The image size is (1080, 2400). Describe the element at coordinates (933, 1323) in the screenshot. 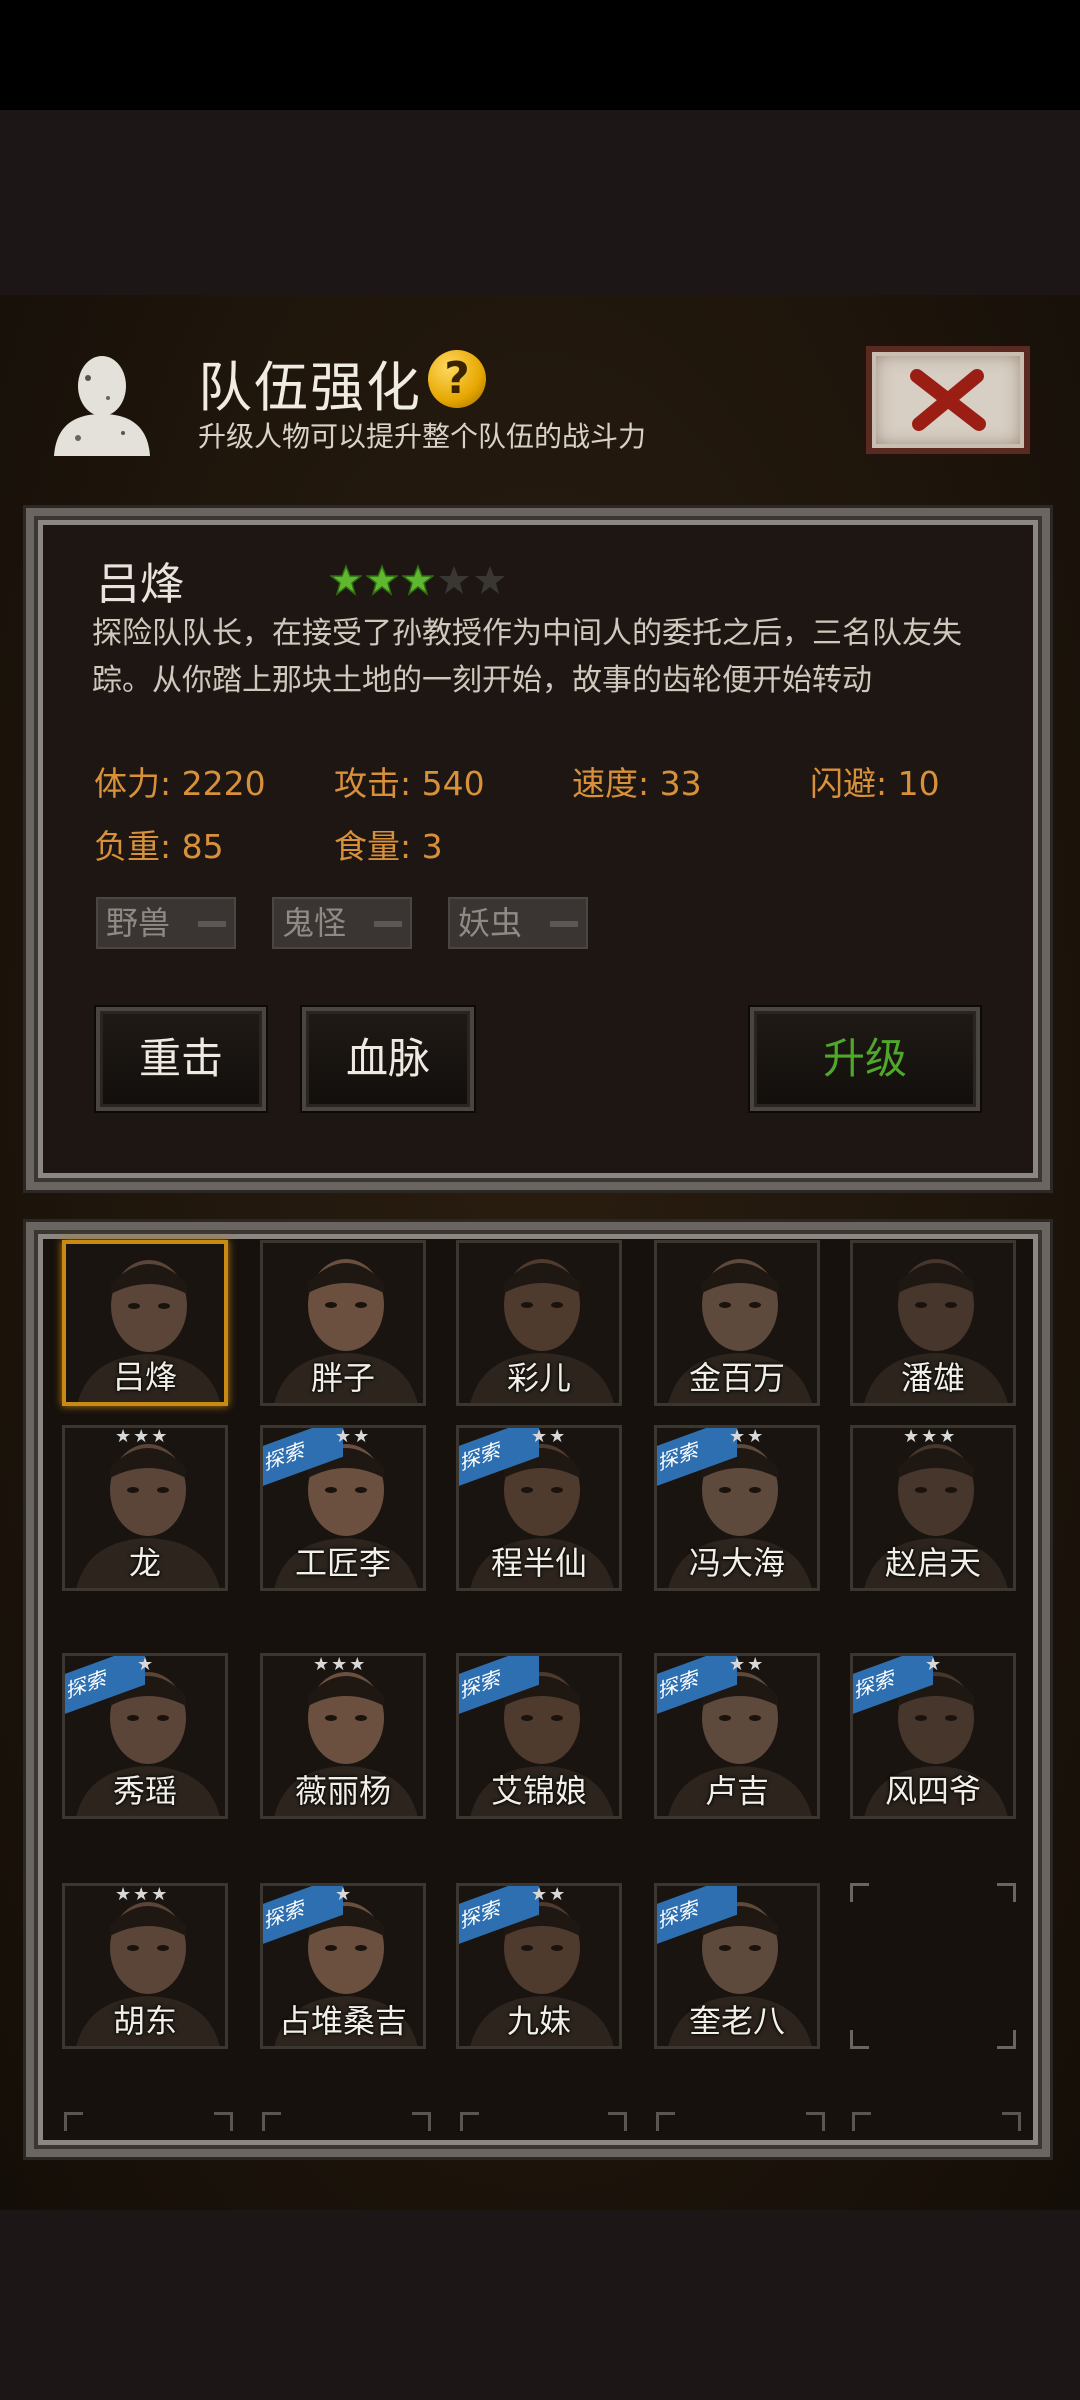

I see `character-card: 潘雄` at that location.